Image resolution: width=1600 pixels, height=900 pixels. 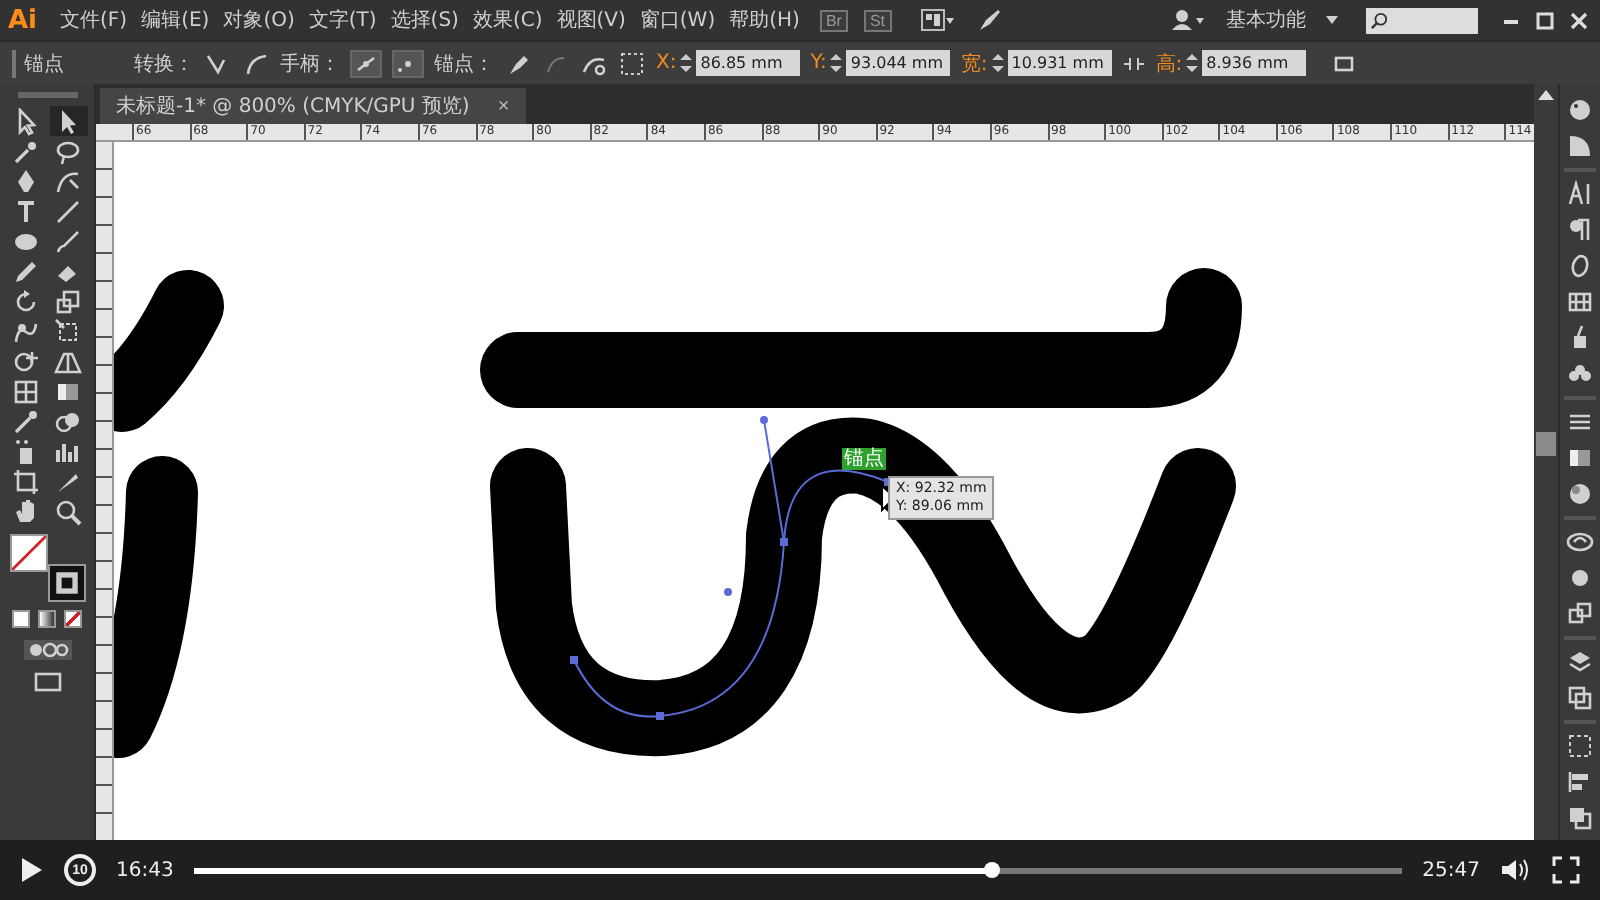 What do you see at coordinates (1379, 20) in the screenshot?
I see `search-icon` at bounding box center [1379, 20].